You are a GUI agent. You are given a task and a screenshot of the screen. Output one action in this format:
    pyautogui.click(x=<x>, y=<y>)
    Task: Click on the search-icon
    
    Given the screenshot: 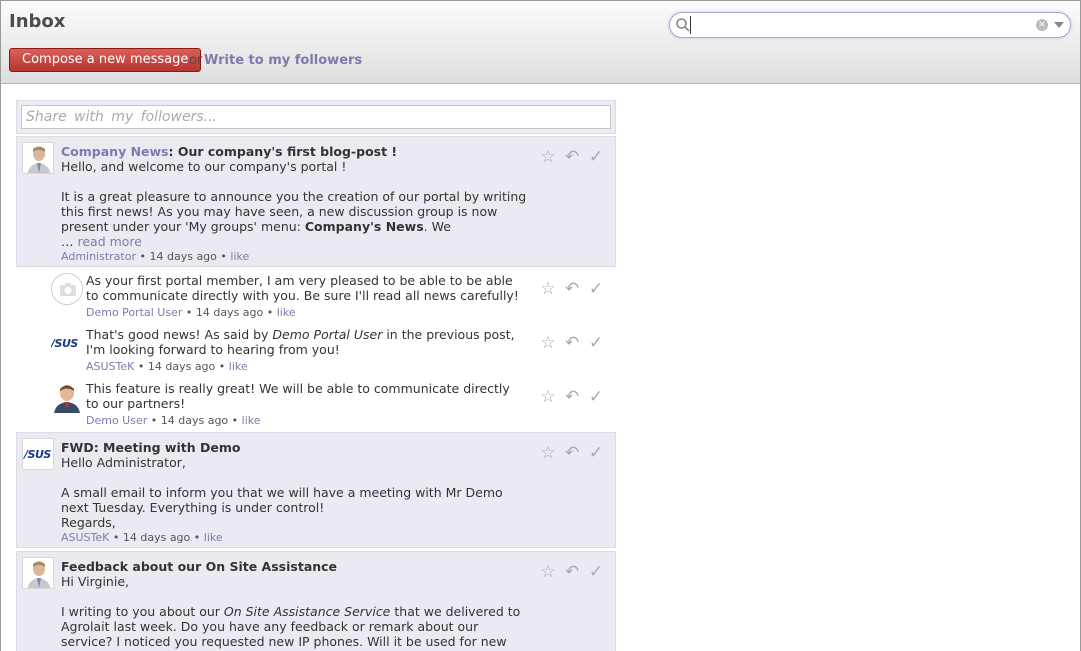 What is the action you would take?
    pyautogui.click(x=683, y=25)
    